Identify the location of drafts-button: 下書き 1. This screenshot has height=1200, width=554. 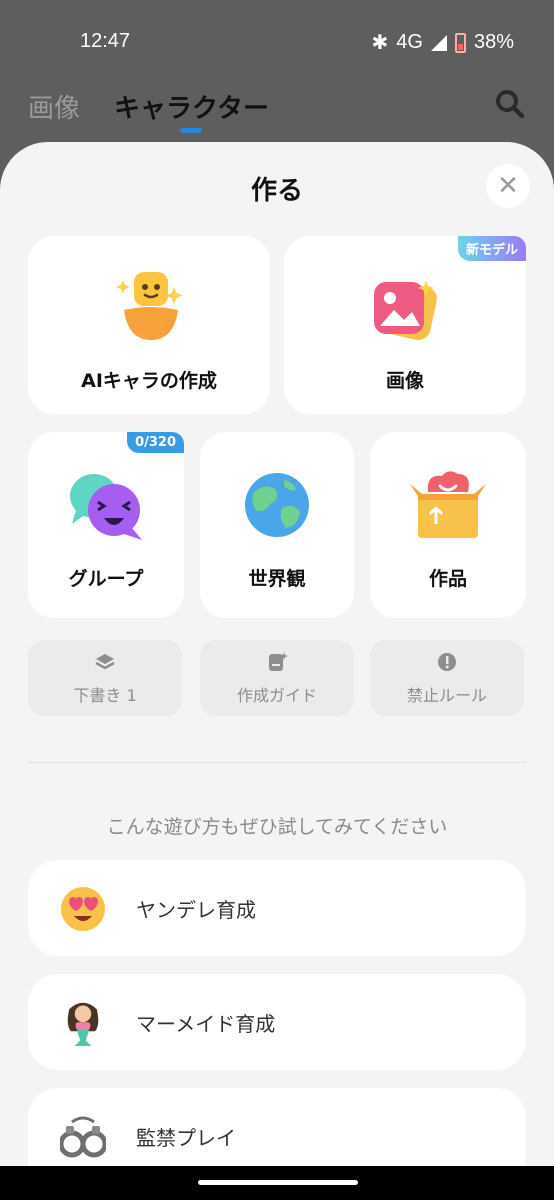
(105, 678).